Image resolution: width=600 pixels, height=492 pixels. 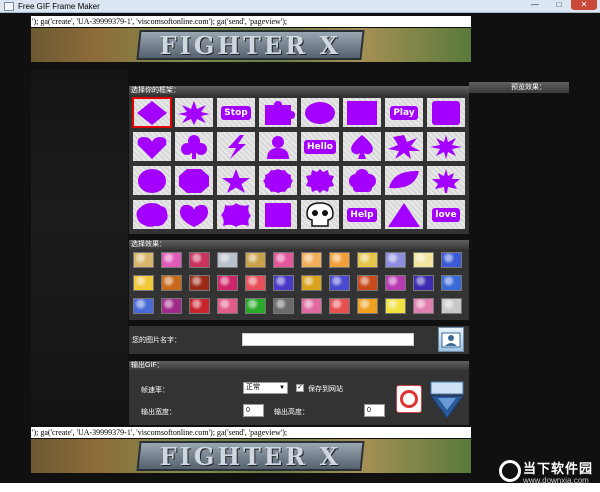 I want to click on save-site-checkbox: ✓, so click(x=300, y=388).